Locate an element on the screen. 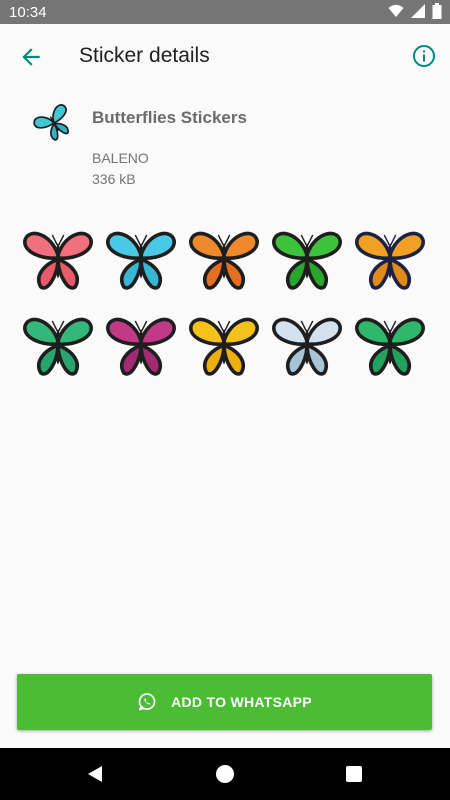 The image size is (450, 800). add-to-whatsapp-button: ADD TO WHATSAPP is located at coordinates (224, 702).